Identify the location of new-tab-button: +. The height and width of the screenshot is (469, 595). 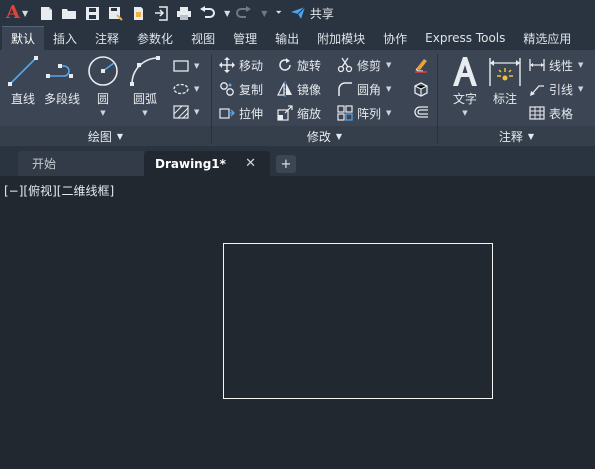
(286, 164).